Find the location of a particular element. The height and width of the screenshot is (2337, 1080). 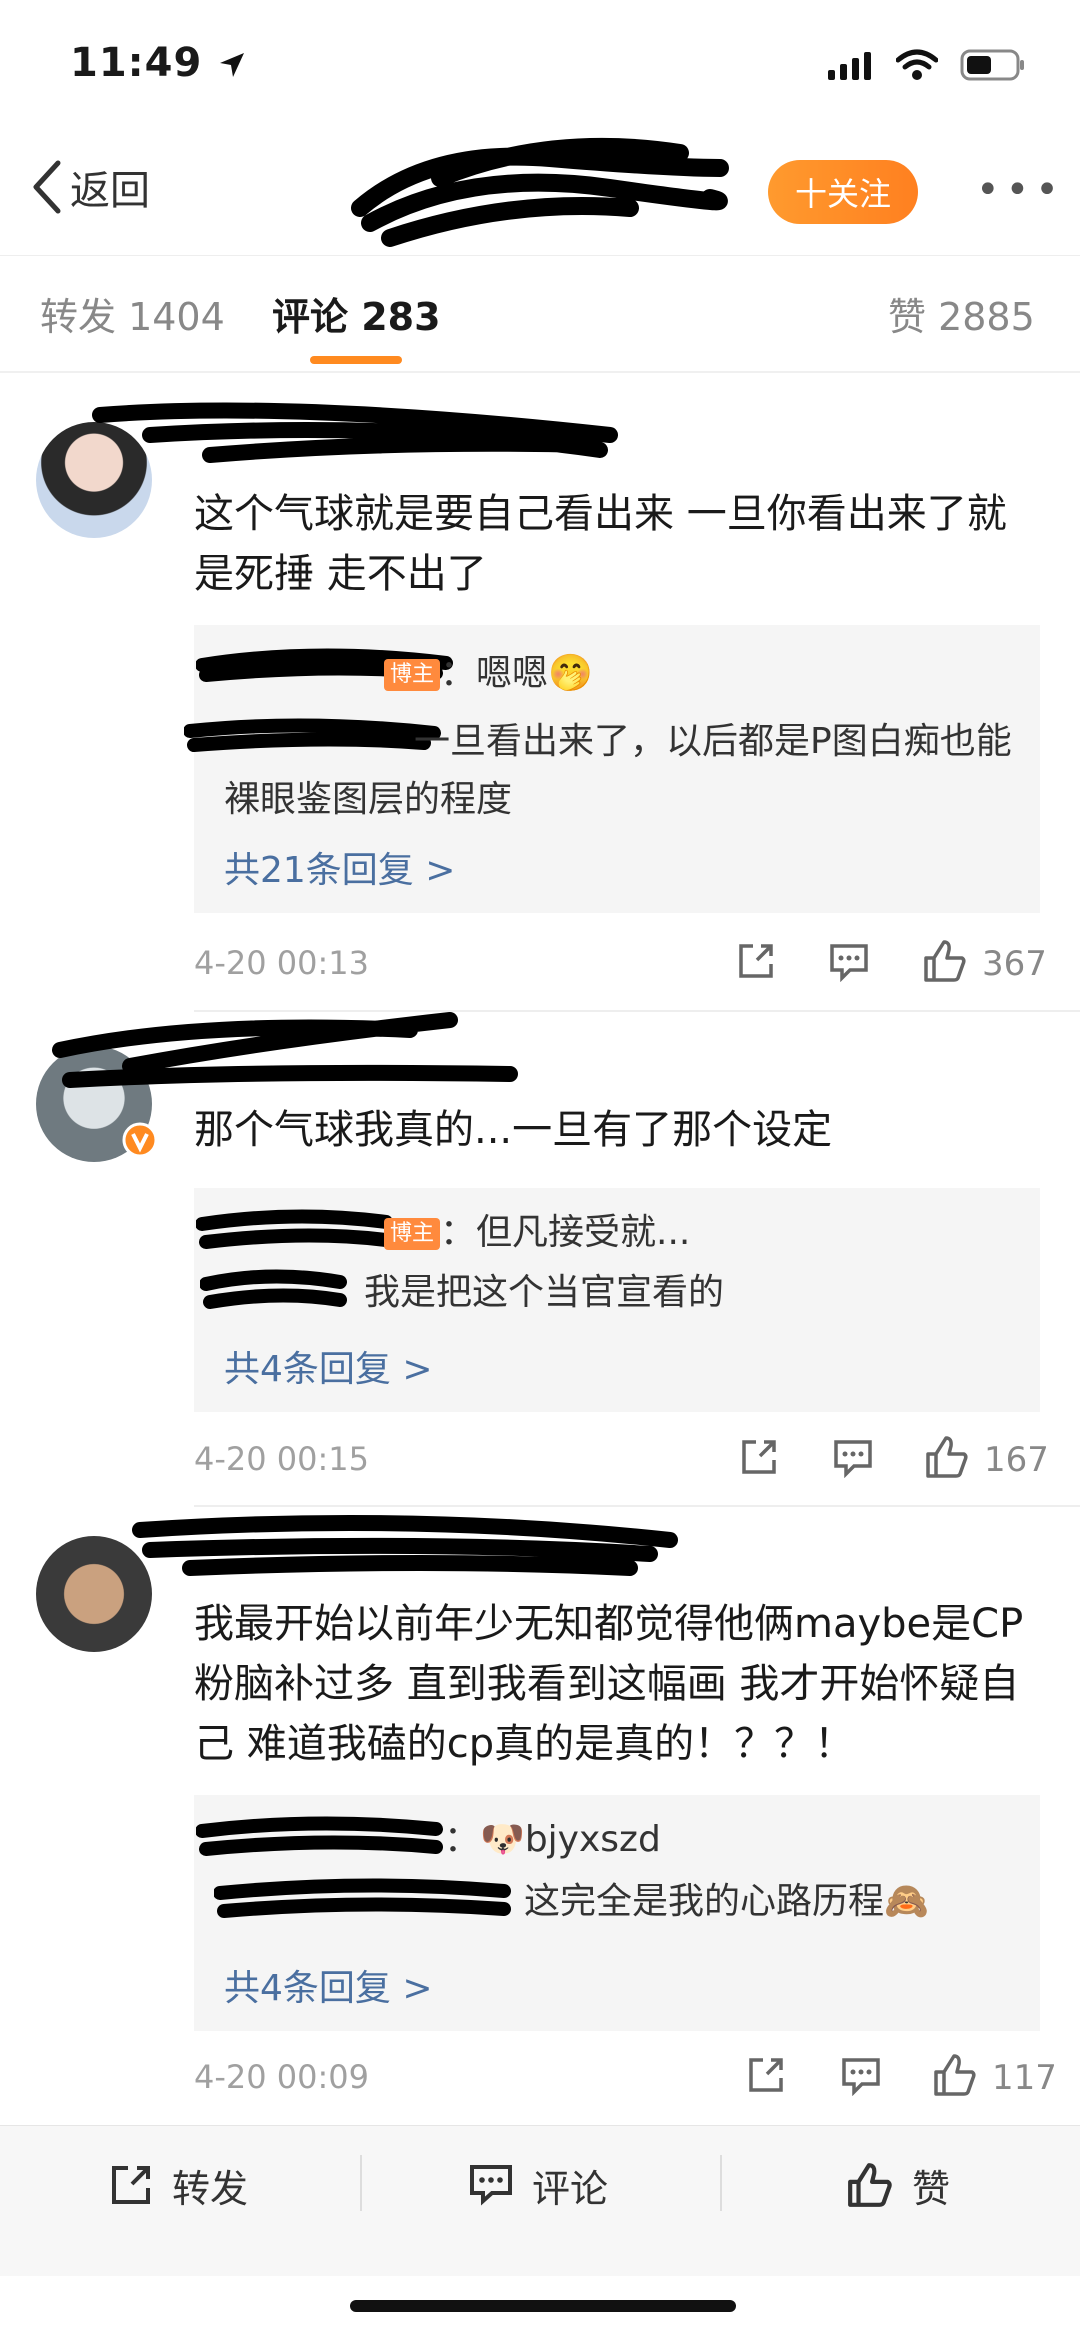

repost-button: 转发 is located at coordinates (178, 2185).